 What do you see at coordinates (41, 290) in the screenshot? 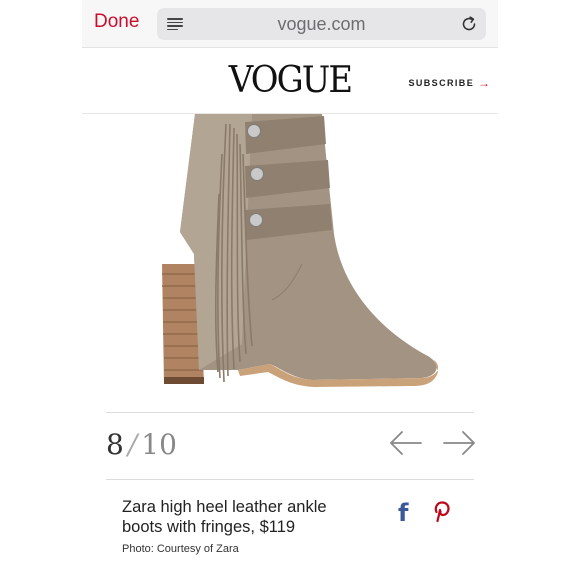
I see `left-margin` at bounding box center [41, 290].